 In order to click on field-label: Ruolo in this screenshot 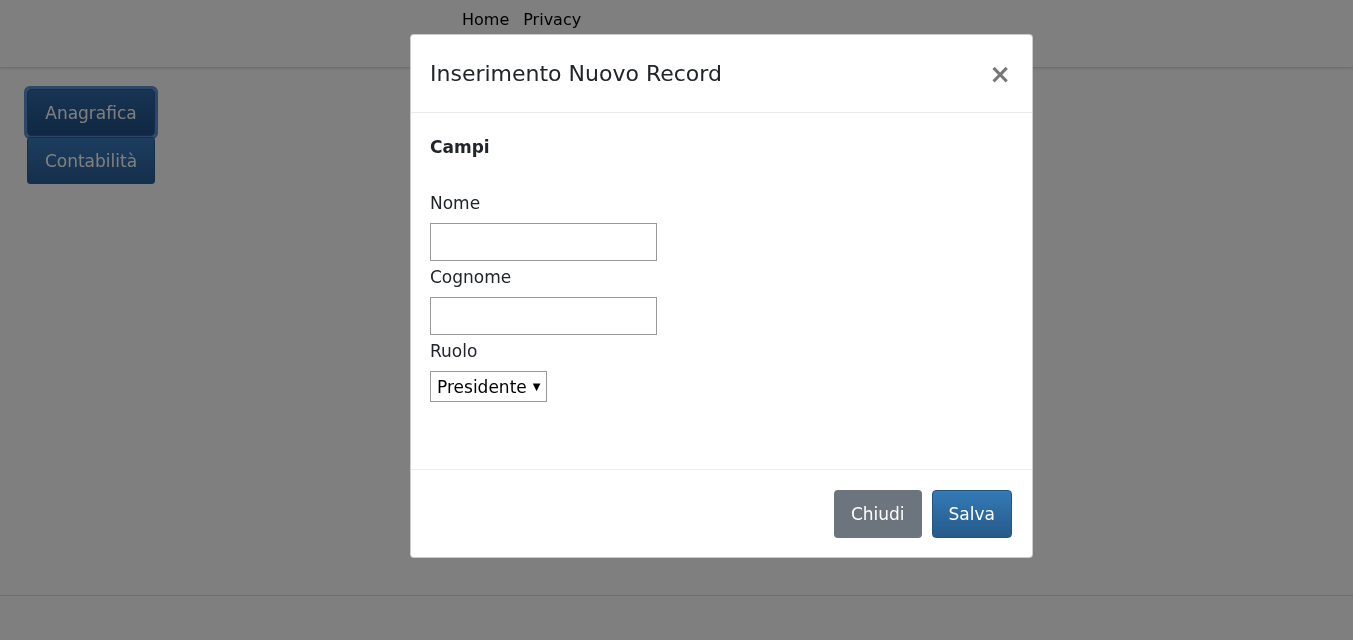, I will do `click(454, 351)`.